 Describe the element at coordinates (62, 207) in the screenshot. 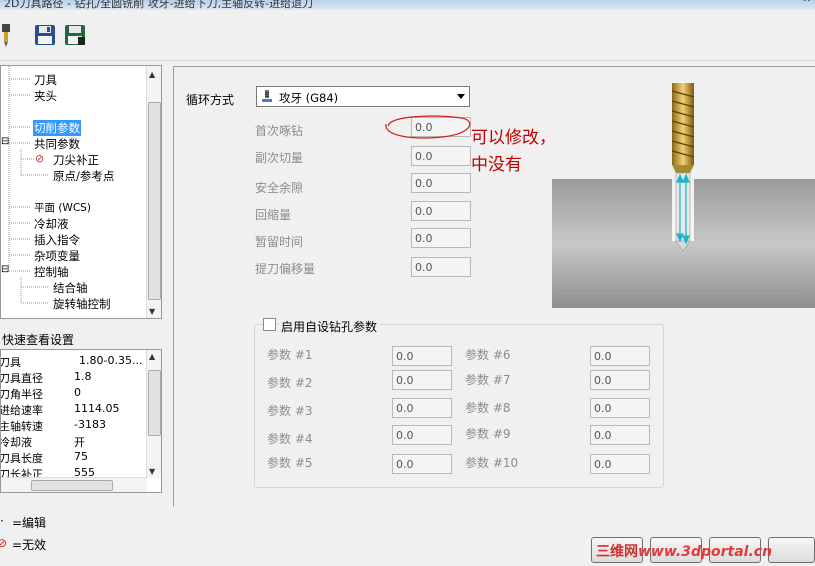

I see `tree-item-plane: 平面 (WCS)` at that location.